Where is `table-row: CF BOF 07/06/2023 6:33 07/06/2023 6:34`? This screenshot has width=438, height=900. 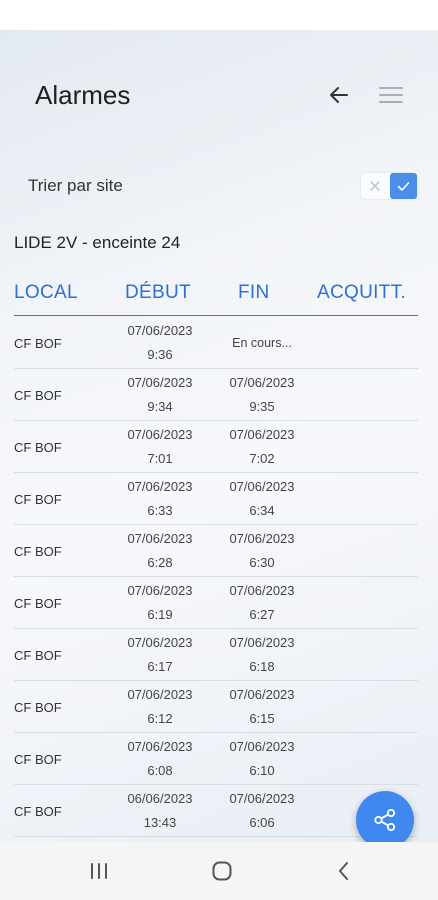
table-row: CF BOF 07/06/2023 6:33 07/06/2023 6:34 is located at coordinates (216, 499).